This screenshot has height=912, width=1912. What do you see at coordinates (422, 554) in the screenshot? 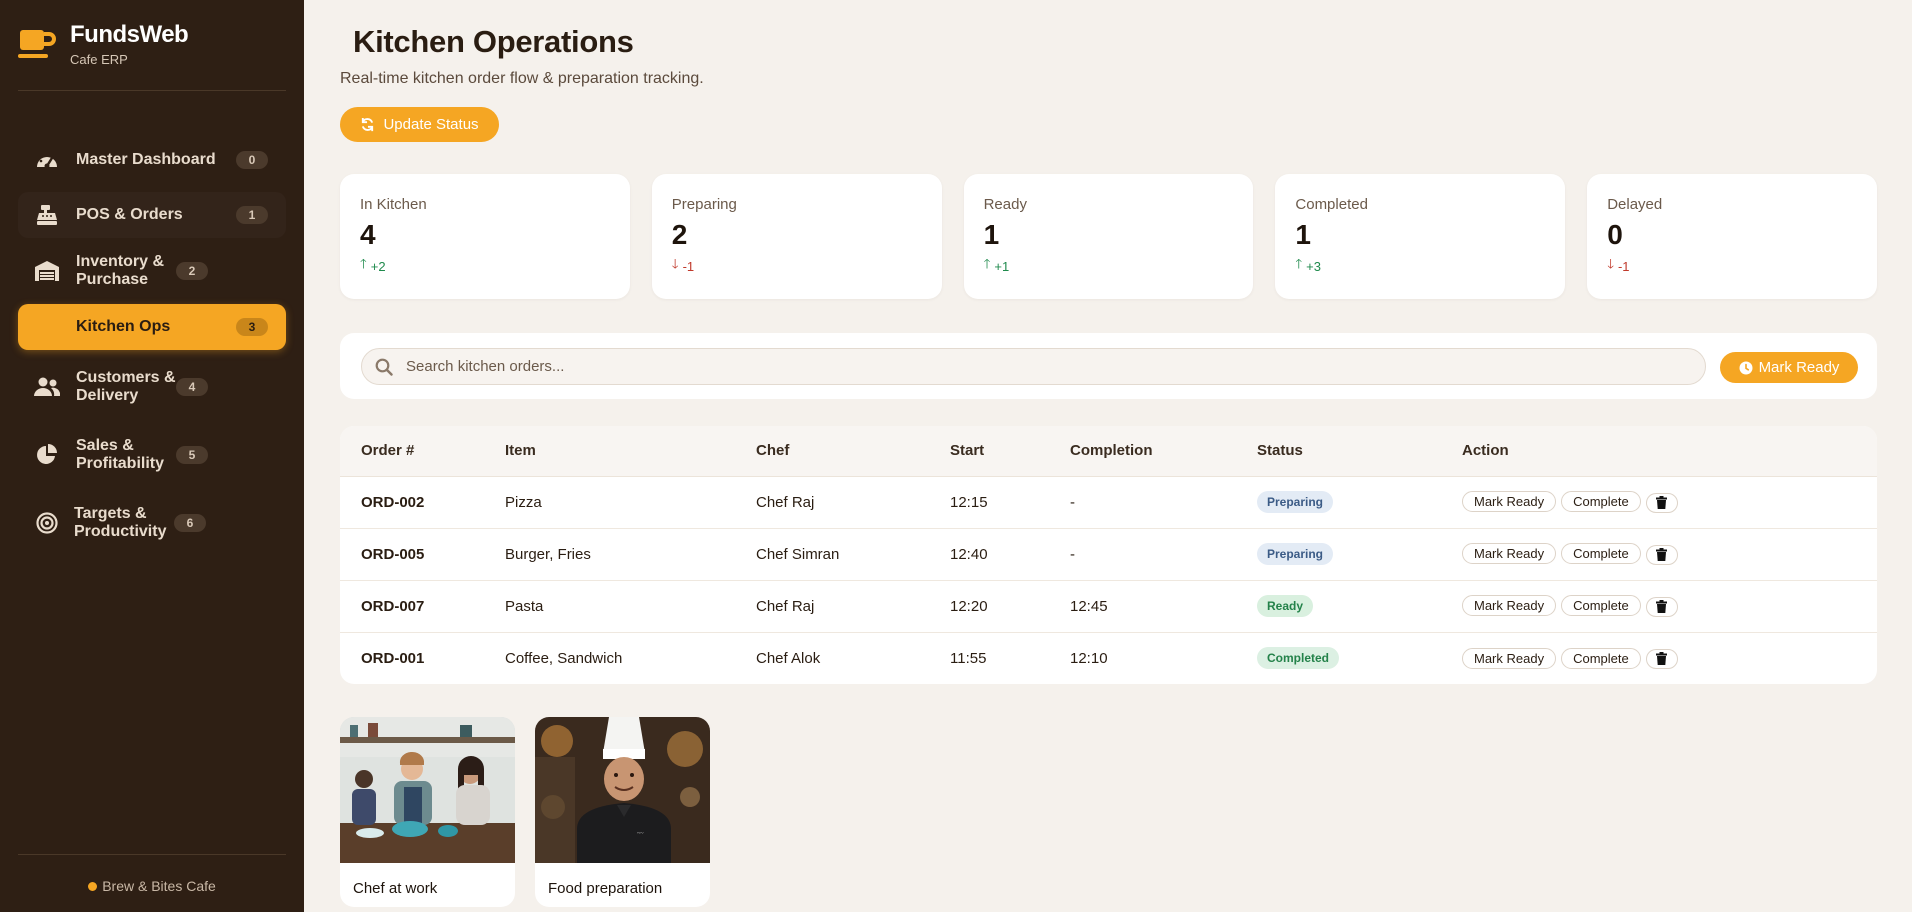
I see `order-id: ORD-005` at bounding box center [422, 554].